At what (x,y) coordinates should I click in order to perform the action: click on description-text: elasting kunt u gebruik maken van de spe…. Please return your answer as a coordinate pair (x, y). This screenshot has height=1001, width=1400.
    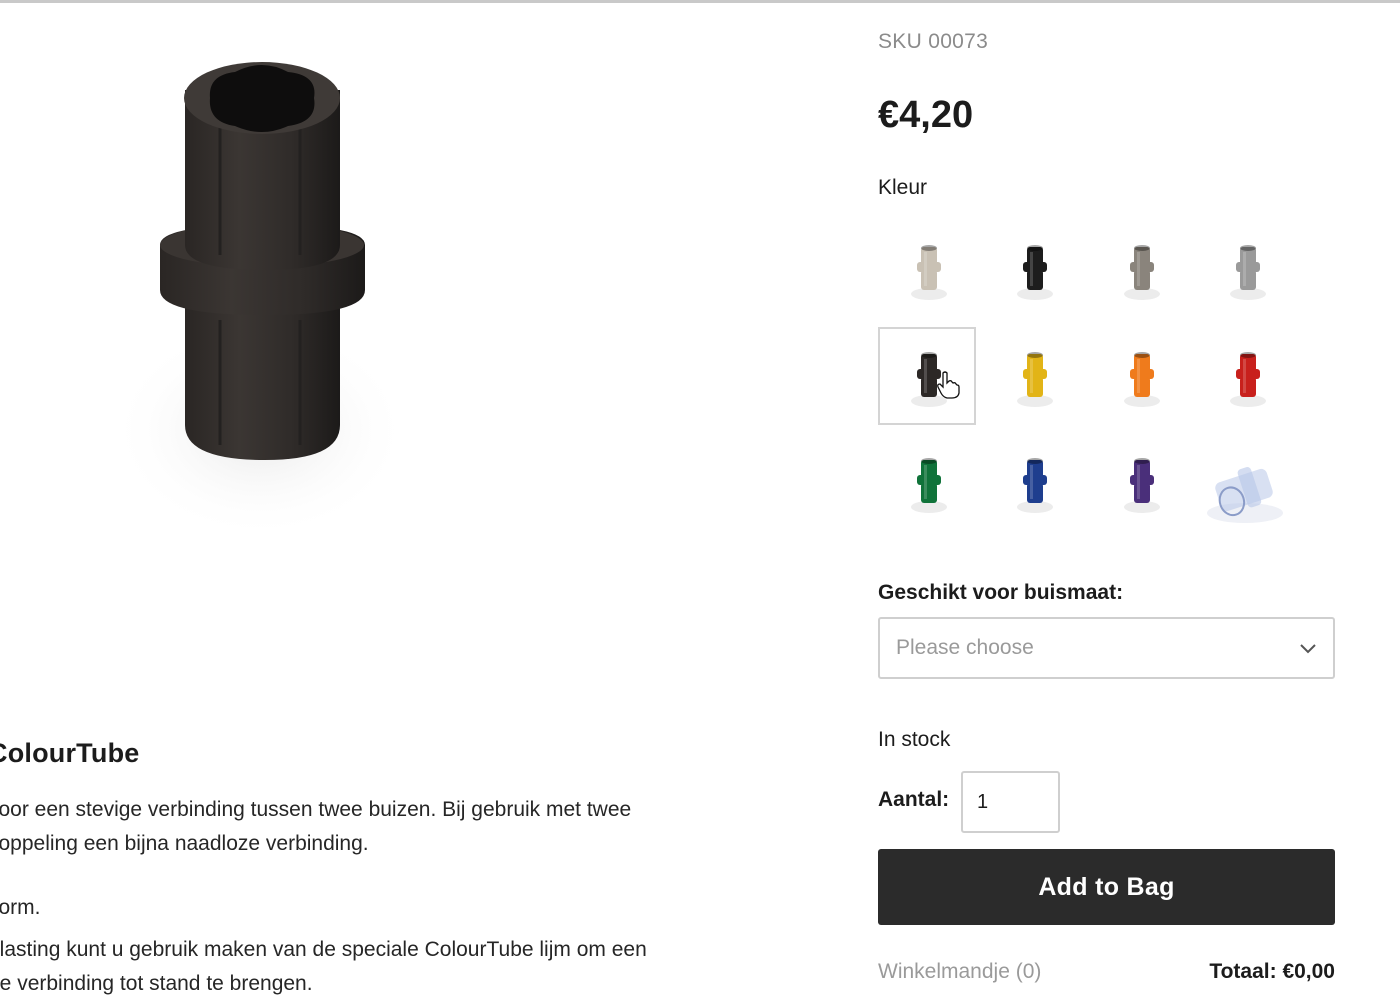
    Looking at the image, I should click on (323, 949).